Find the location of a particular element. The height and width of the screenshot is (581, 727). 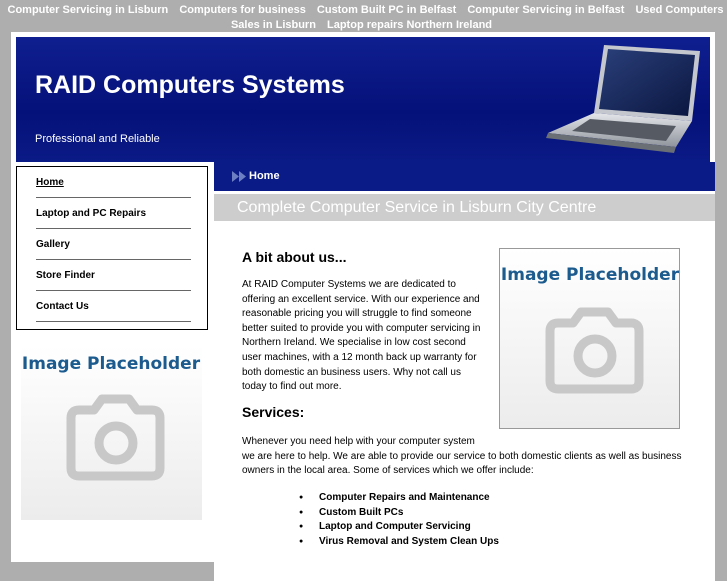

laptop-image is located at coordinates (623, 99).